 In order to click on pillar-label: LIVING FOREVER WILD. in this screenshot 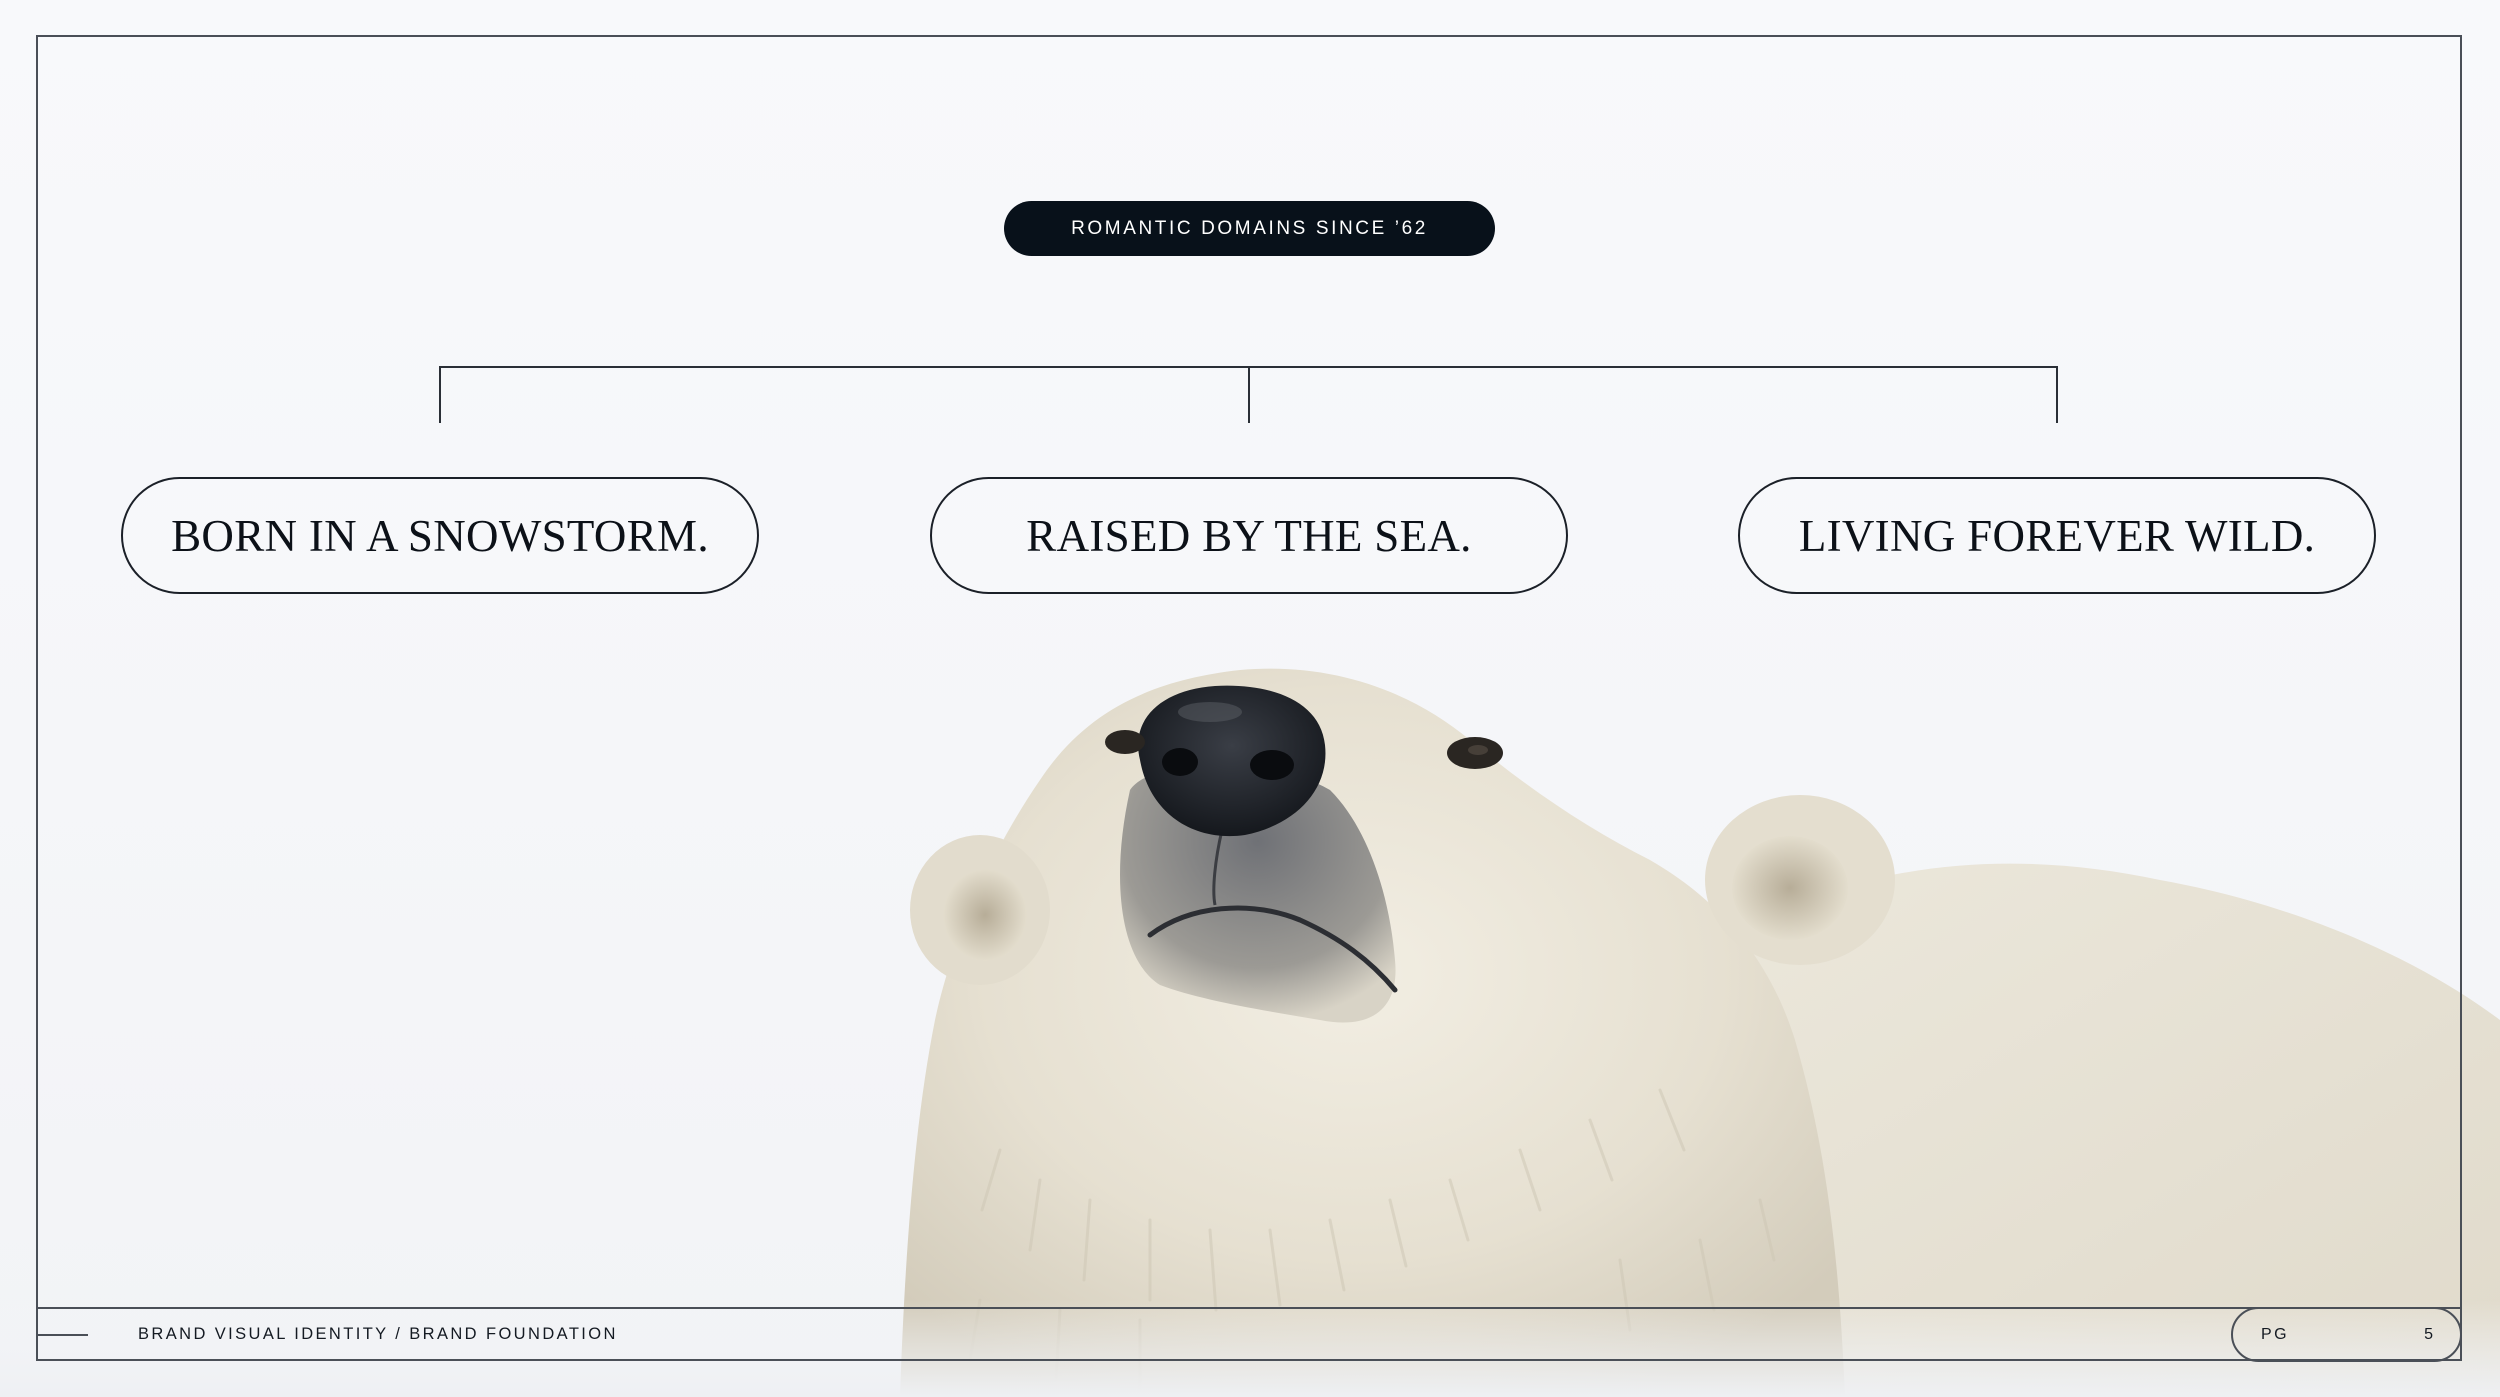, I will do `click(2057, 535)`.